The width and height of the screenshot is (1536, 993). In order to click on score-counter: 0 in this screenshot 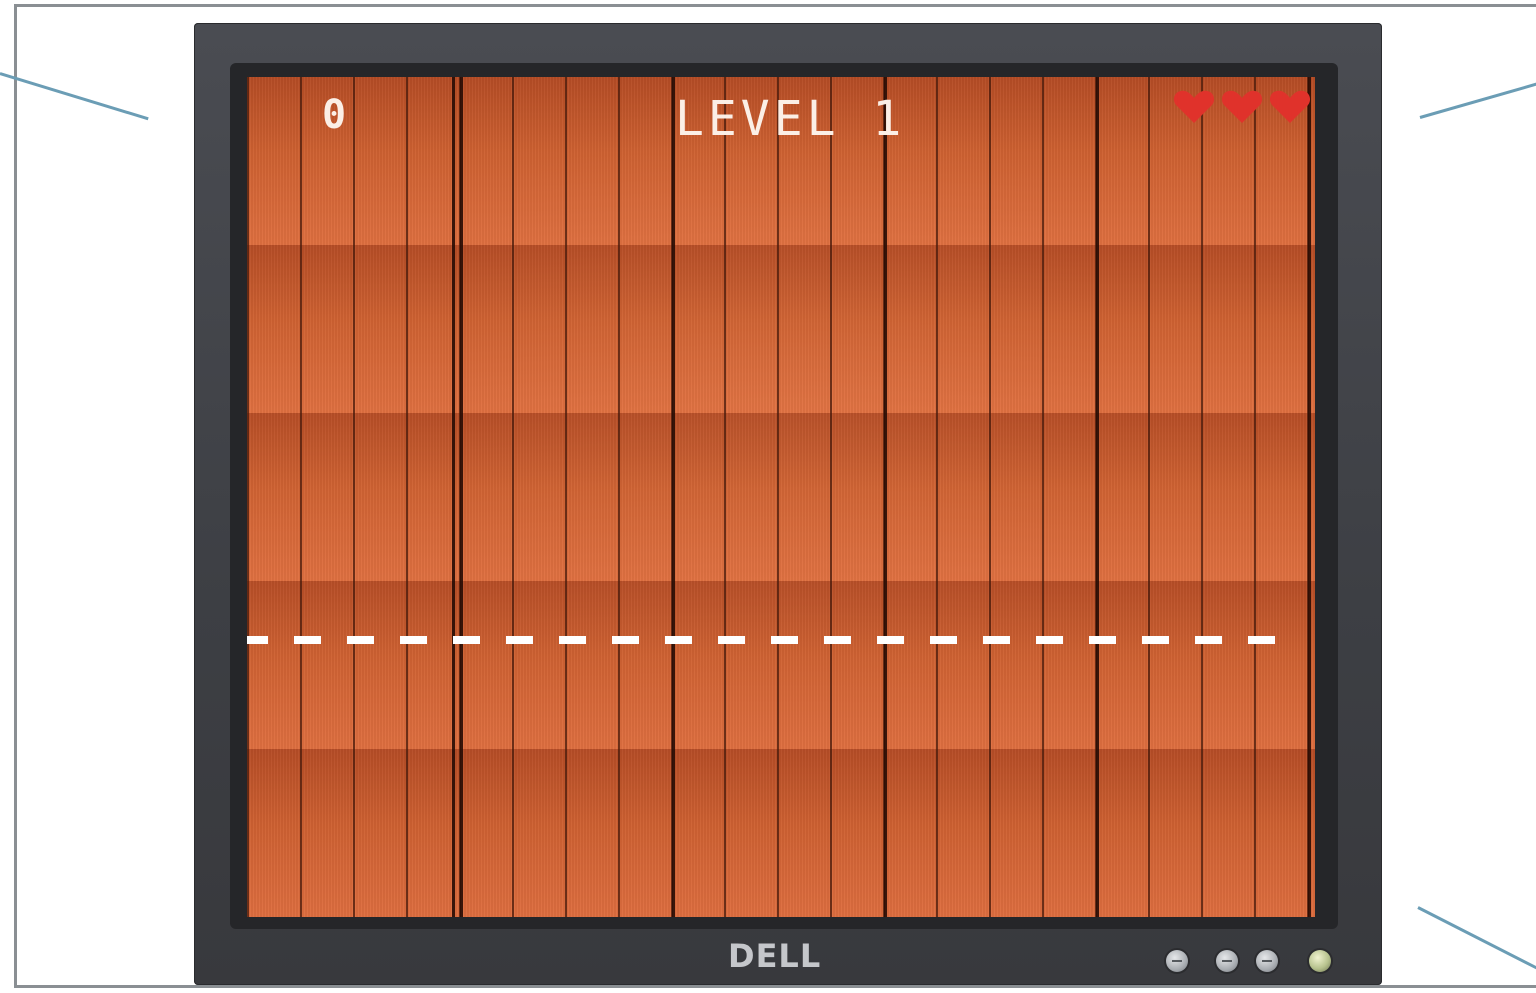, I will do `click(335, 115)`.